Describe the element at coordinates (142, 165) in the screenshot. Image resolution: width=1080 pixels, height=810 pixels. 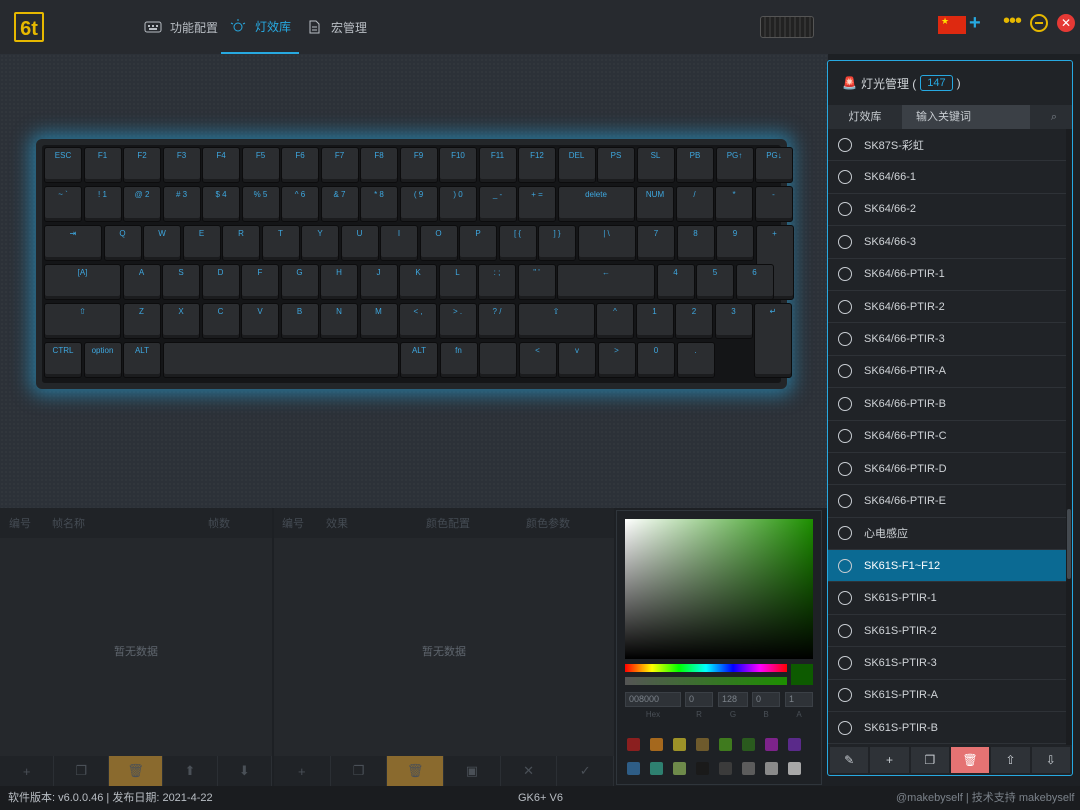
I see `key: F2` at that location.